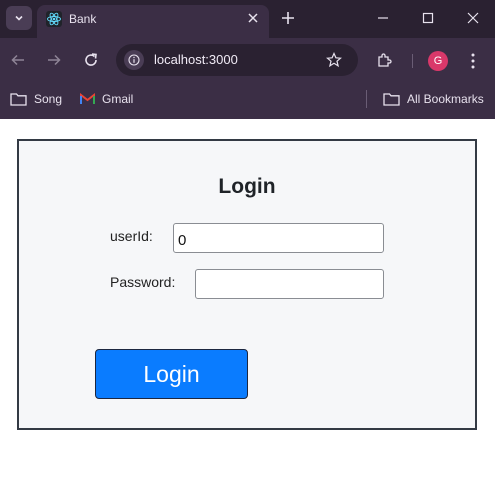 The width and height of the screenshot is (495, 477). Describe the element at coordinates (384, 60) in the screenshot. I see `extensions-puzzle-icon` at that location.